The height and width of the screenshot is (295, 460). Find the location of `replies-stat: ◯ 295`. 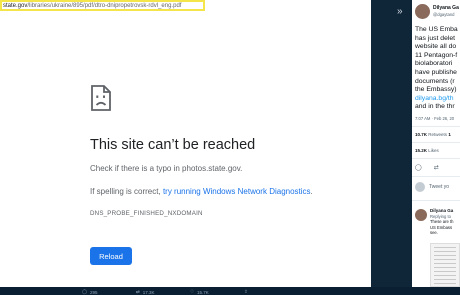

replies-stat: ◯ 295 is located at coordinates (90, 292).